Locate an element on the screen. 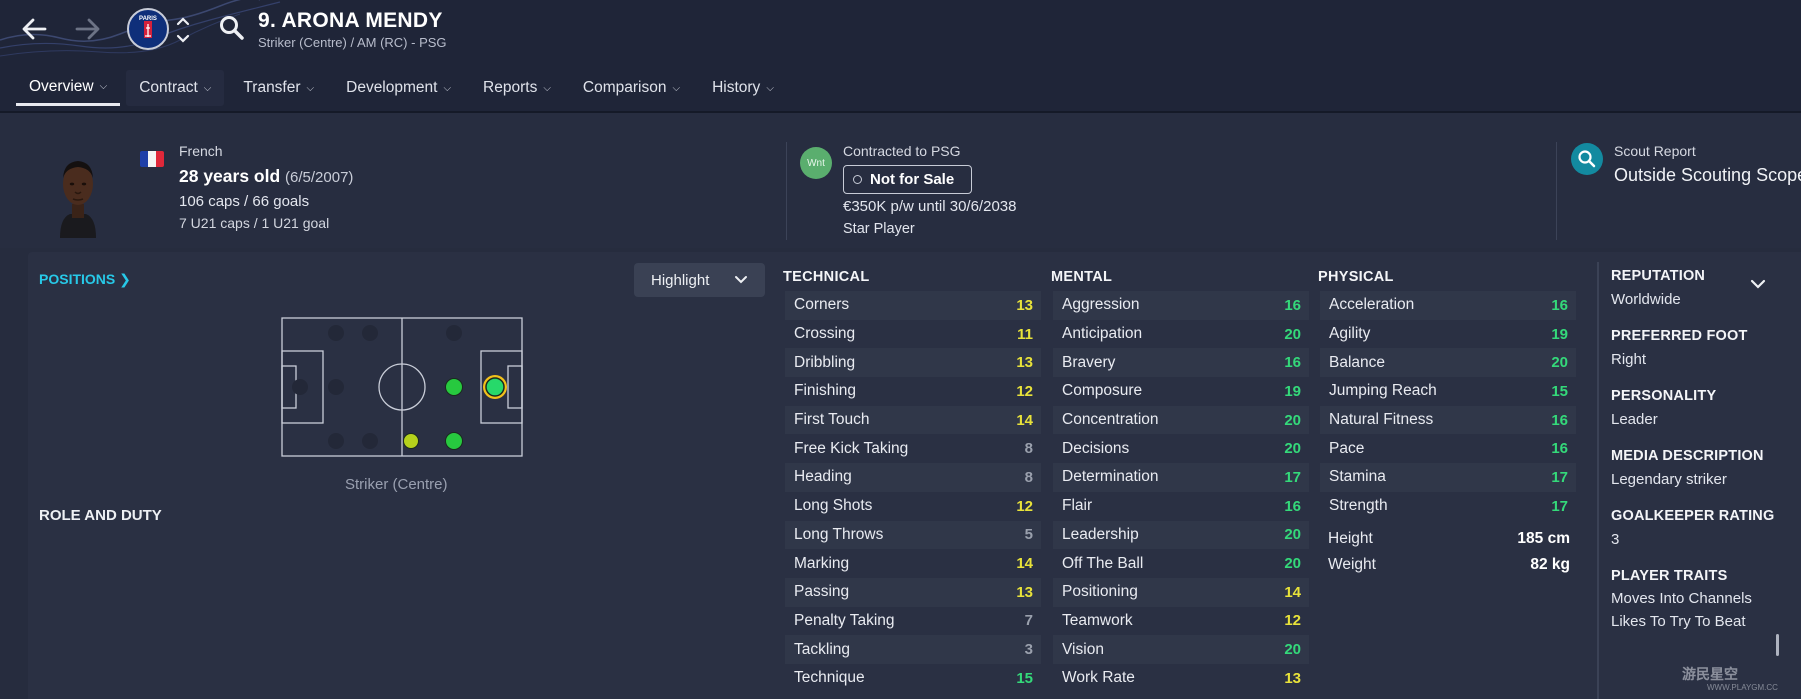 The height and width of the screenshot is (699, 1801). psg-crest-icon: PARIS is located at coordinates (148, 29).